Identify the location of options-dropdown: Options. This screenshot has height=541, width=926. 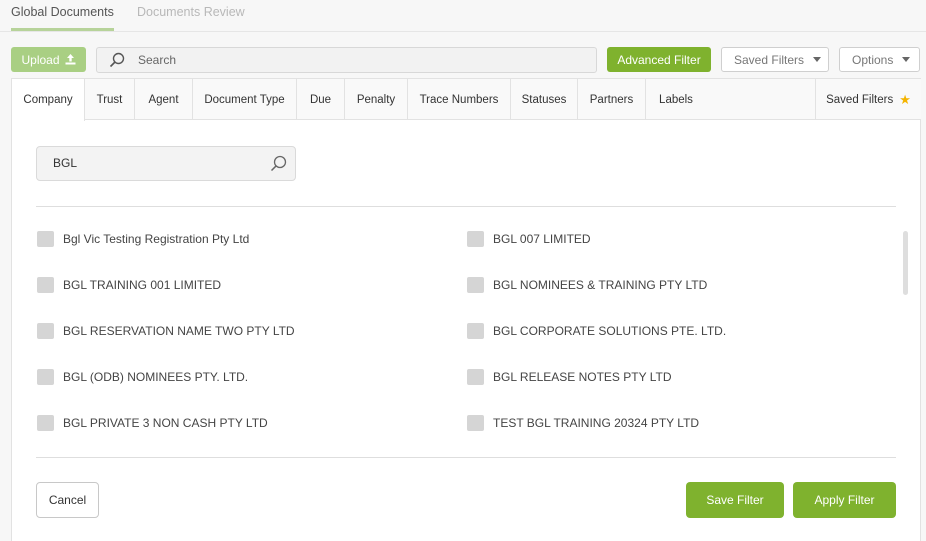
(879, 59).